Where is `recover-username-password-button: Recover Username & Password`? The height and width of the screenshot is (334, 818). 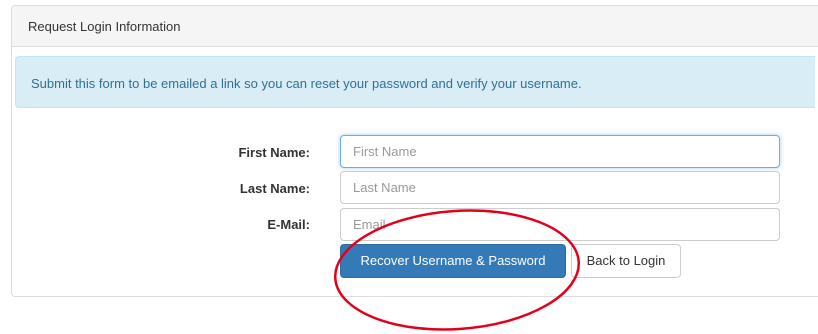 recover-username-password-button: Recover Username & Password is located at coordinates (453, 261).